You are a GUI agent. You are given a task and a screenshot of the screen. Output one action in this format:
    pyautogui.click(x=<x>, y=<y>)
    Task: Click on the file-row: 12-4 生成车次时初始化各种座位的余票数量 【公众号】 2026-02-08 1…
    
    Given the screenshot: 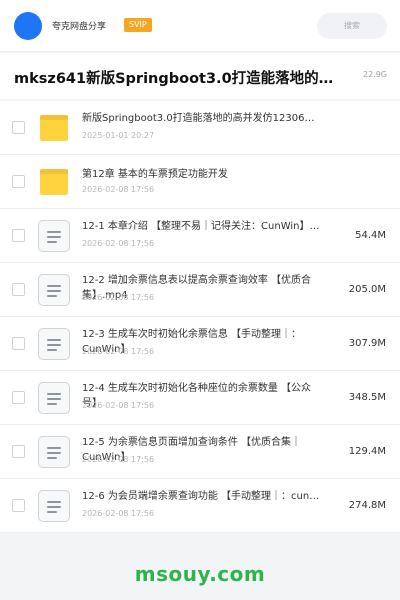 What is the action you would take?
    pyautogui.click(x=200, y=398)
    